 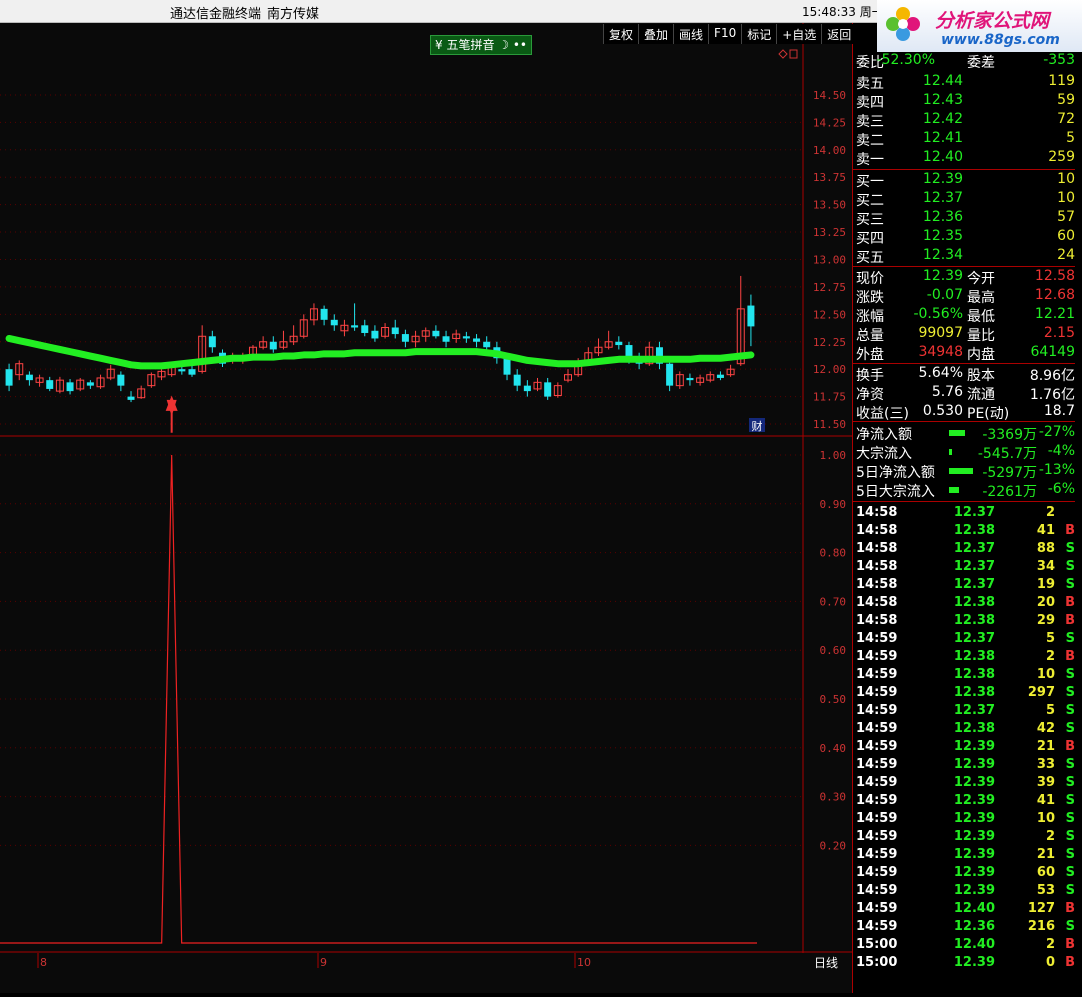 I want to click on toolbar-button-5: +自选, so click(x=799, y=34).